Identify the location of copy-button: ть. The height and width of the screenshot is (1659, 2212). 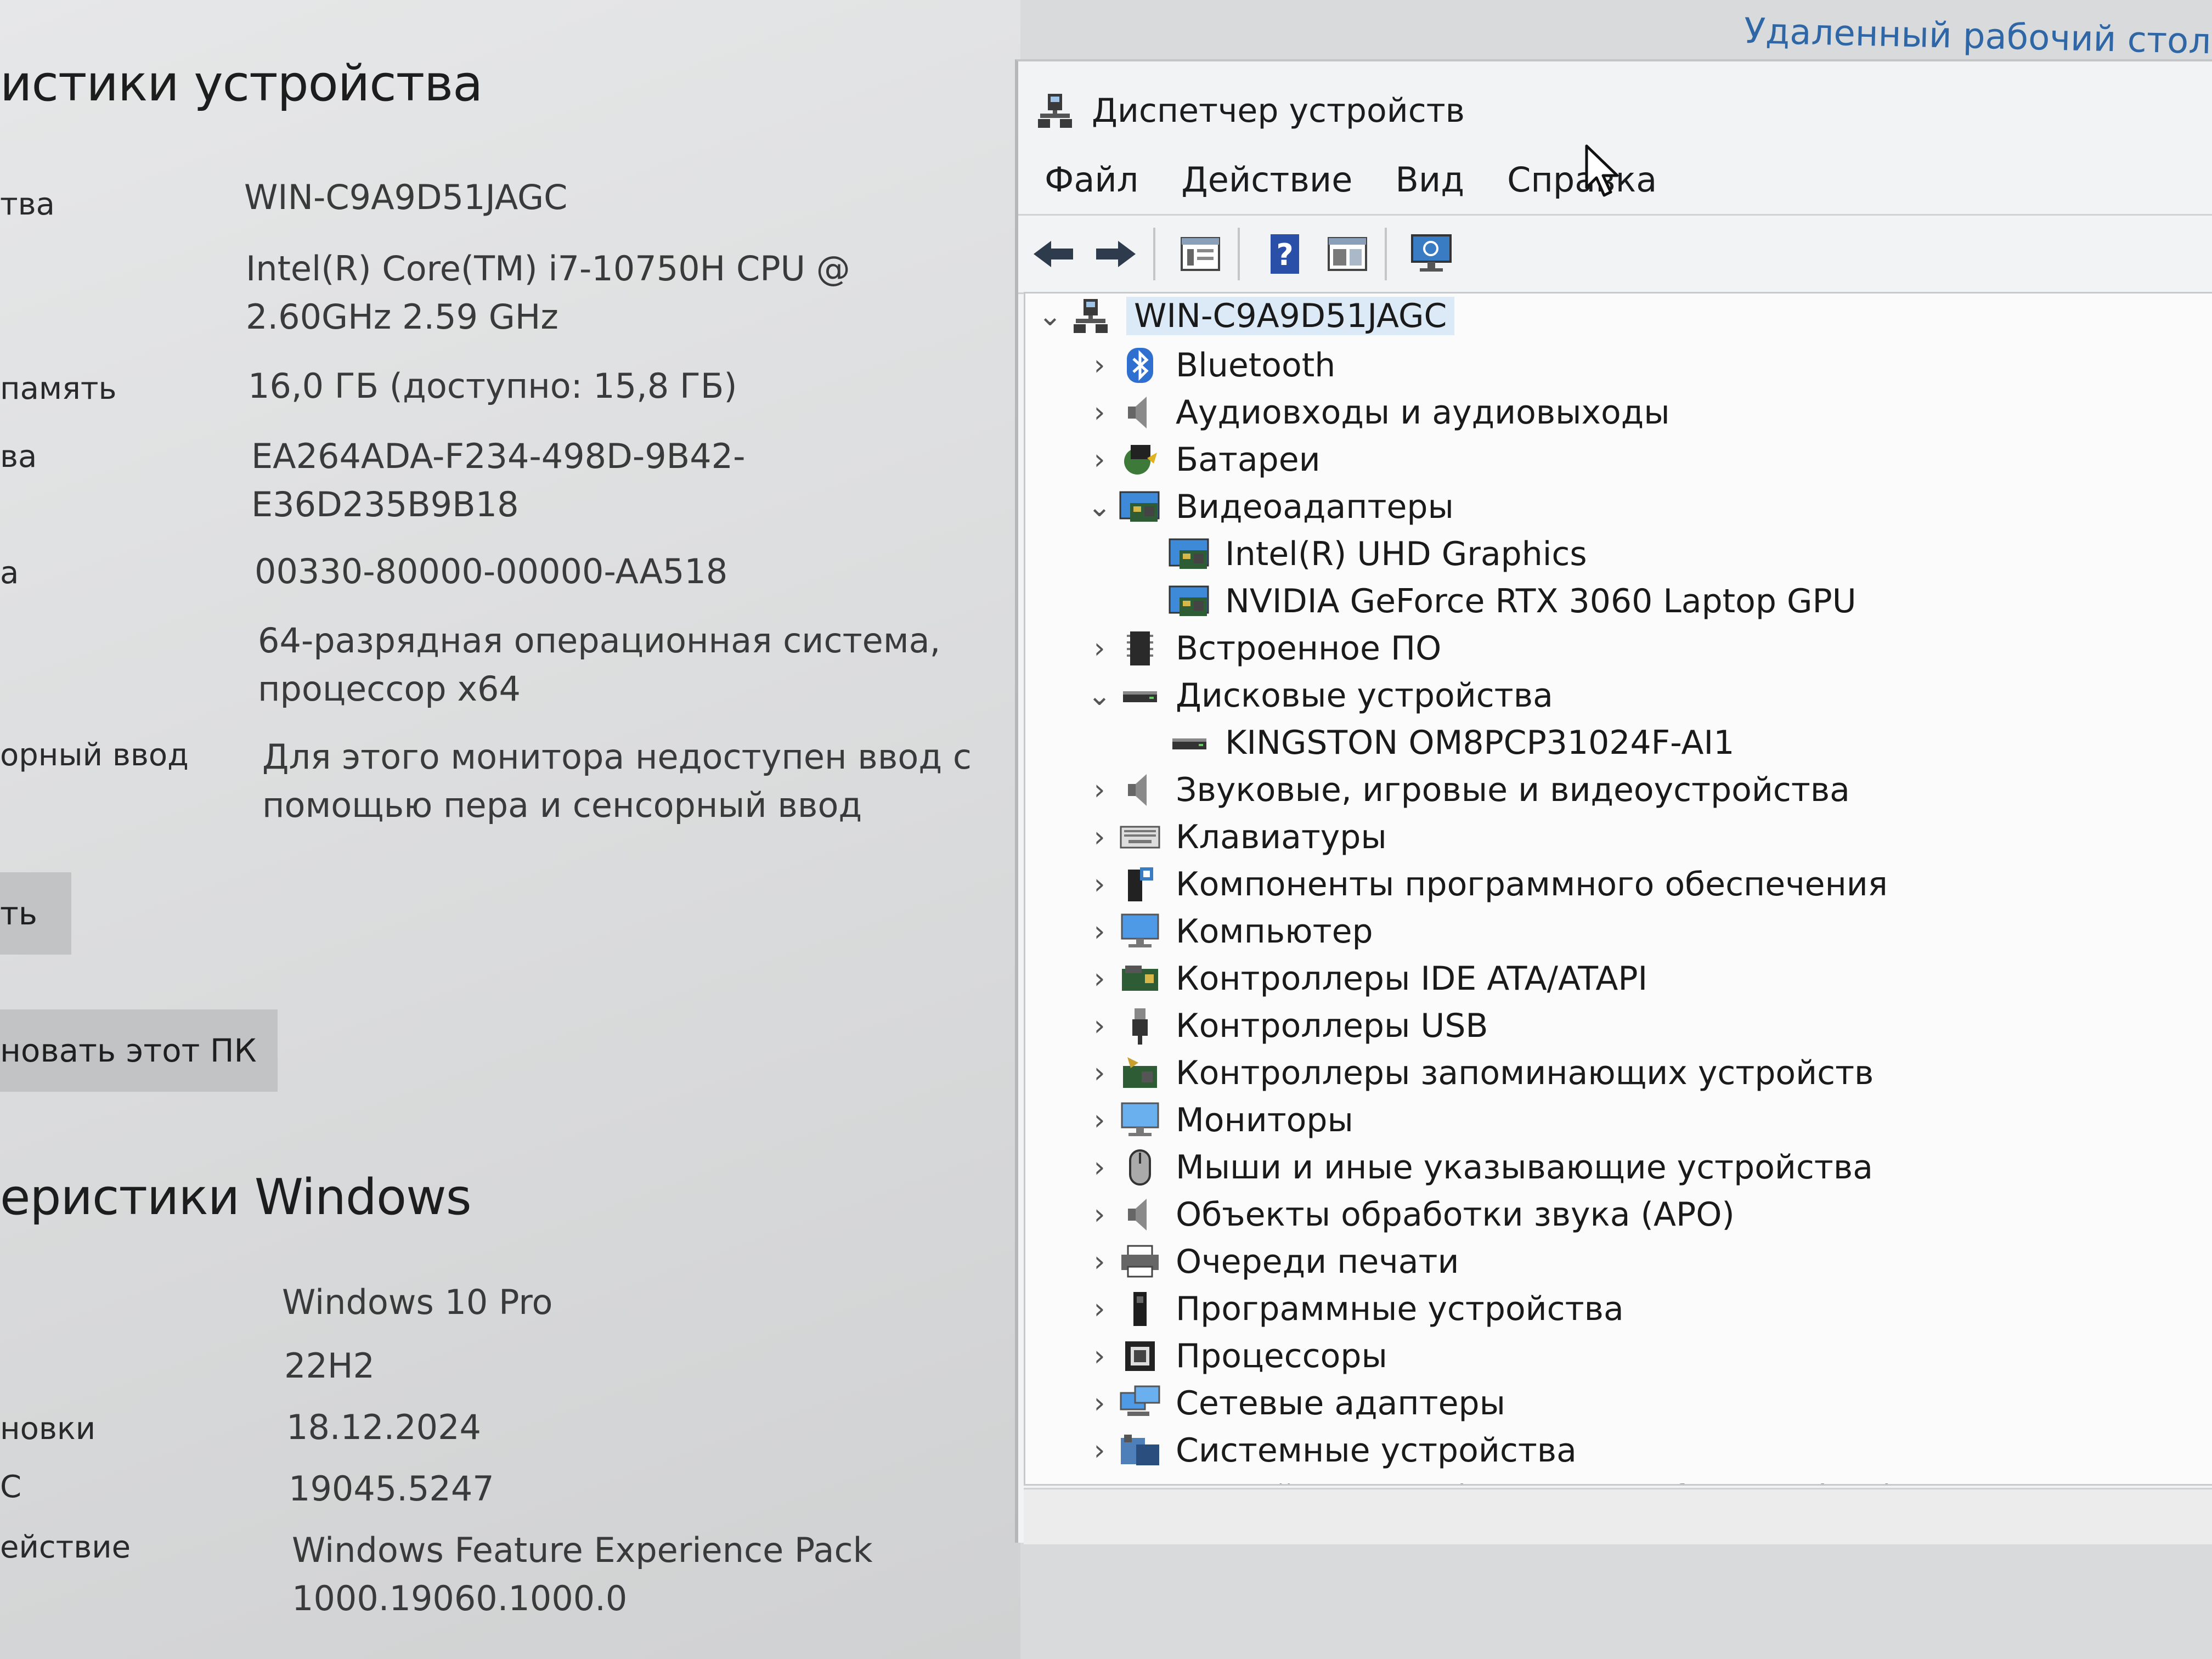
(36, 914).